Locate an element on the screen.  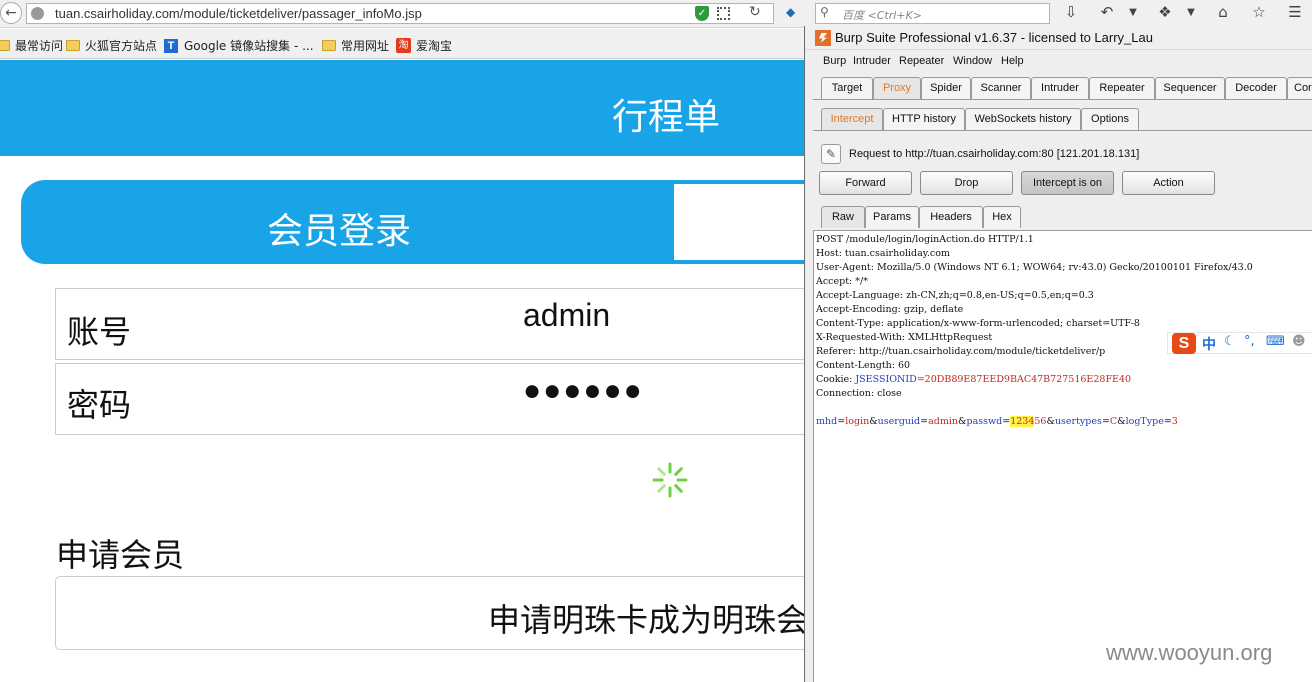
viewtab-headers: Headers is located at coordinates (951, 217).